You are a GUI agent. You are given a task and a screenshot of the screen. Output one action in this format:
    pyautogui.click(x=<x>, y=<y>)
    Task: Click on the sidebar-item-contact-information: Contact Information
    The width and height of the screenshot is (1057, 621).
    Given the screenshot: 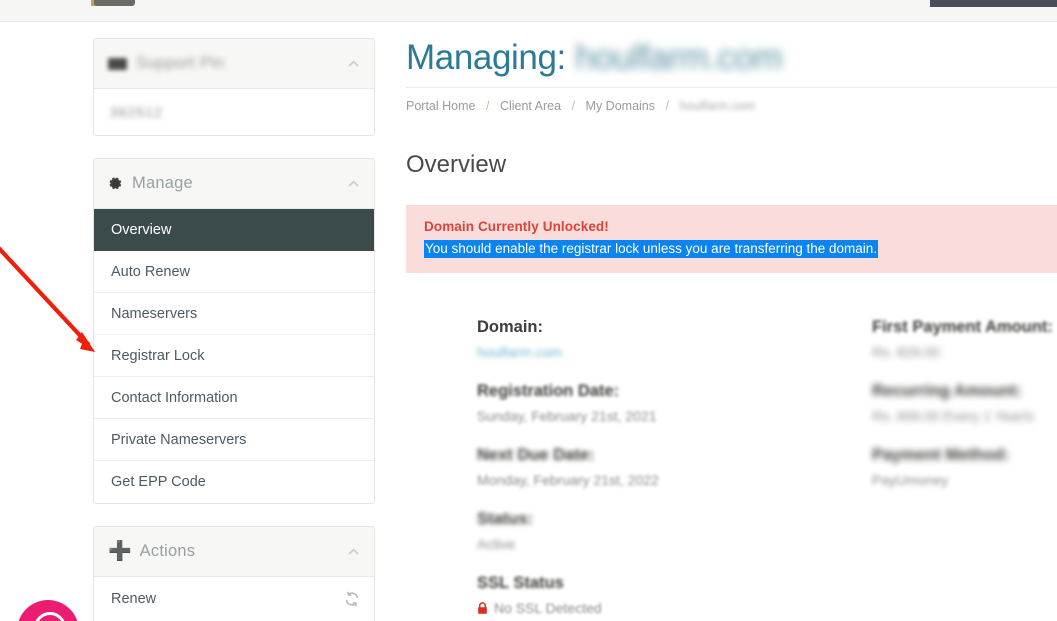 What is the action you would take?
    pyautogui.click(x=234, y=398)
    